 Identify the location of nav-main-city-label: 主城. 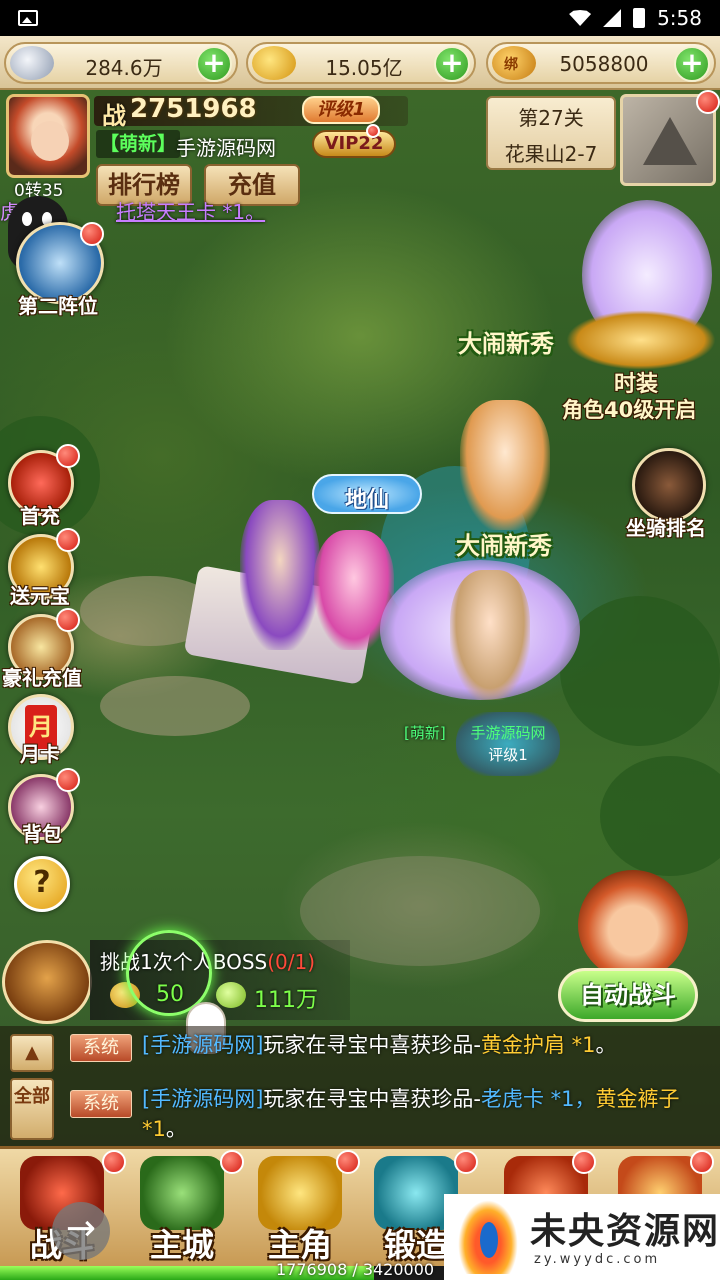
(181, 1245).